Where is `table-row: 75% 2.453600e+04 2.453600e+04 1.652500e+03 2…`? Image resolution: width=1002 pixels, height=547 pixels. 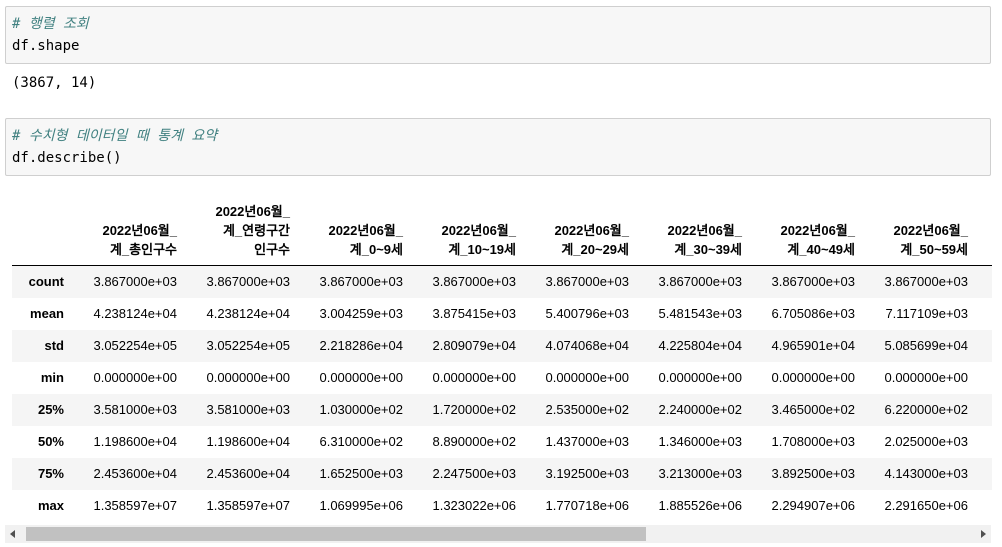
table-row: 75% 2.453600e+04 2.453600e+04 1.652500e+03 2… is located at coordinates (502, 473).